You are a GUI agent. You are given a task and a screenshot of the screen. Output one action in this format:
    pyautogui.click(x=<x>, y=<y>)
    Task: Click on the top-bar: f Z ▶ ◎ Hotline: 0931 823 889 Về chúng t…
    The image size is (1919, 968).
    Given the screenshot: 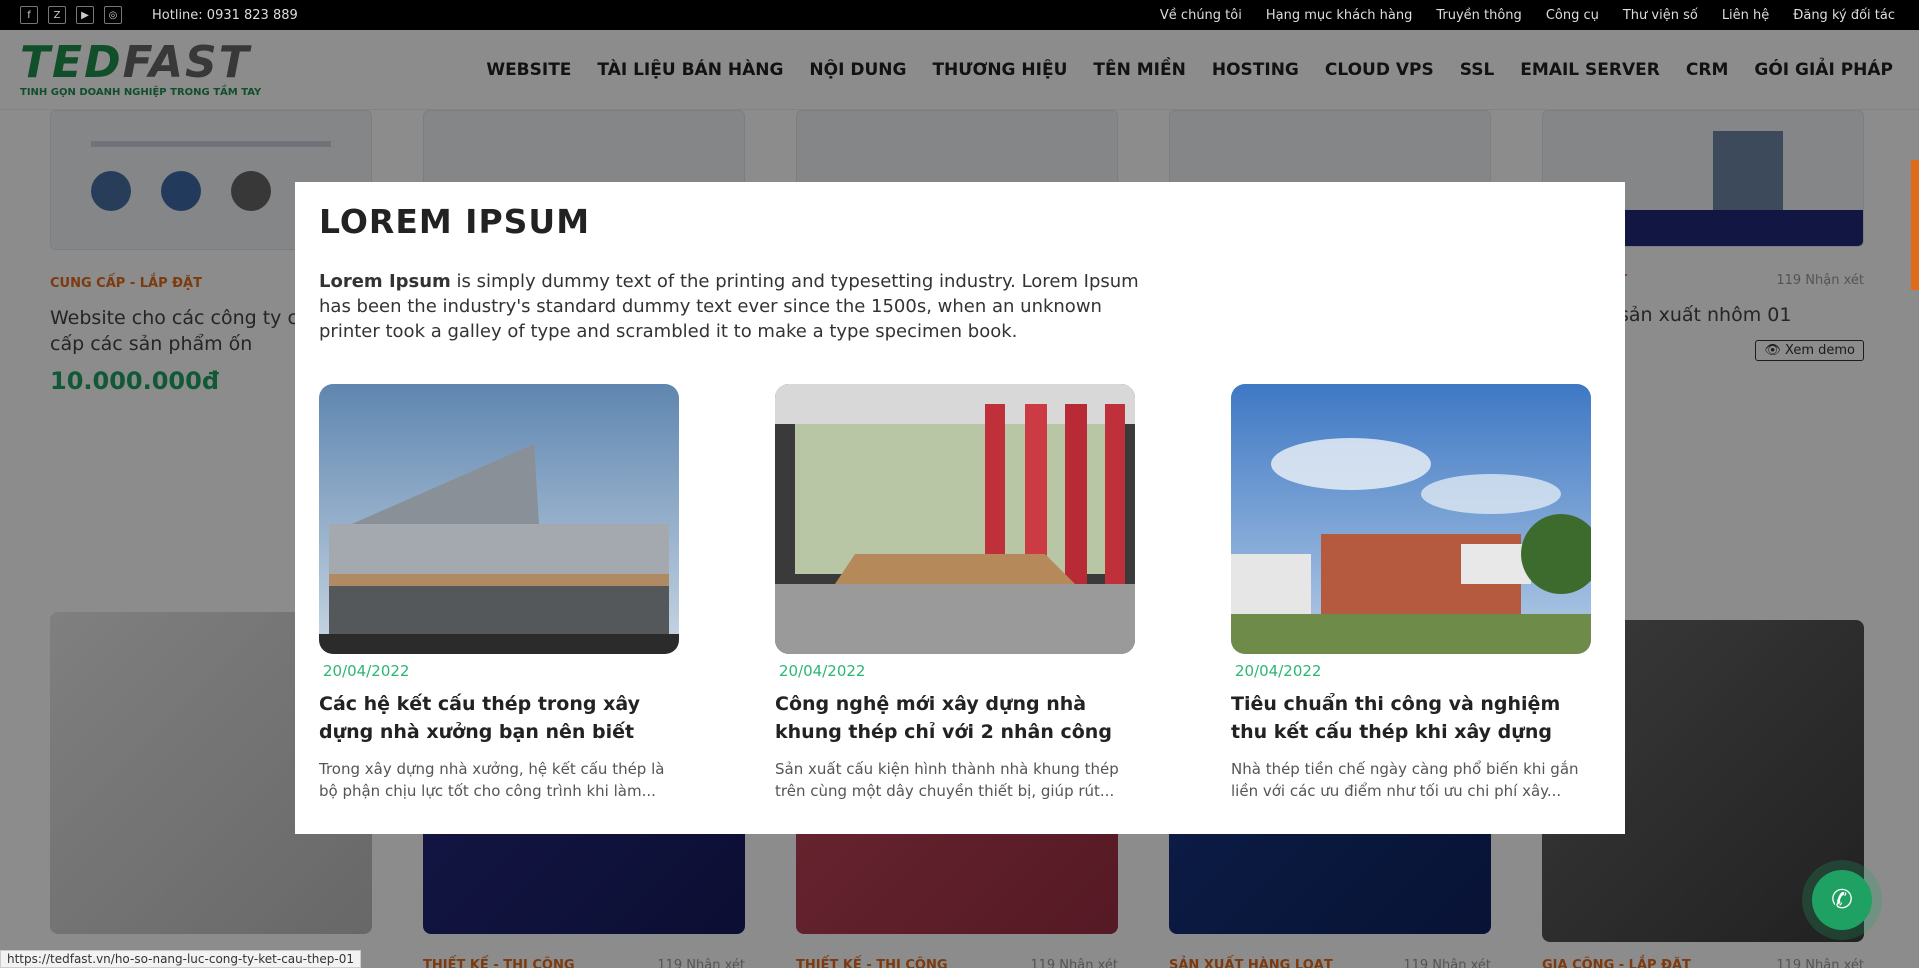 What is the action you would take?
    pyautogui.click(x=959, y=15)
    